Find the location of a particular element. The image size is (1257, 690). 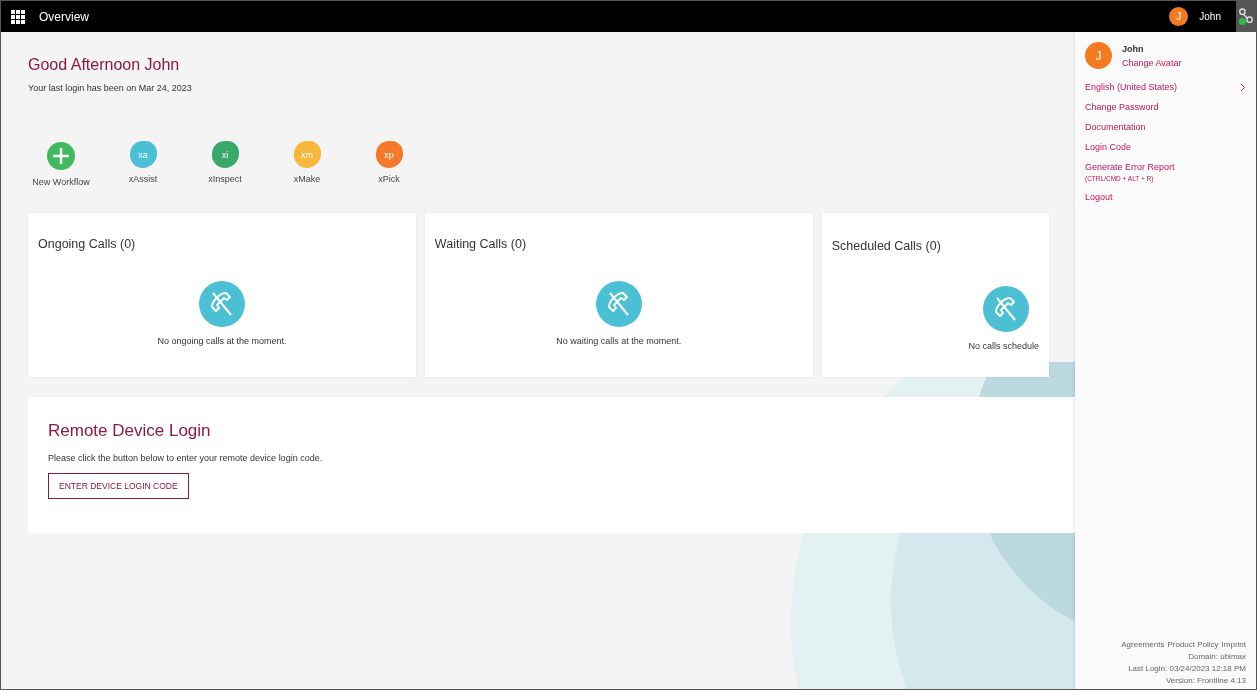

footer-link: Imprint is located at coordinates (1233, 644).